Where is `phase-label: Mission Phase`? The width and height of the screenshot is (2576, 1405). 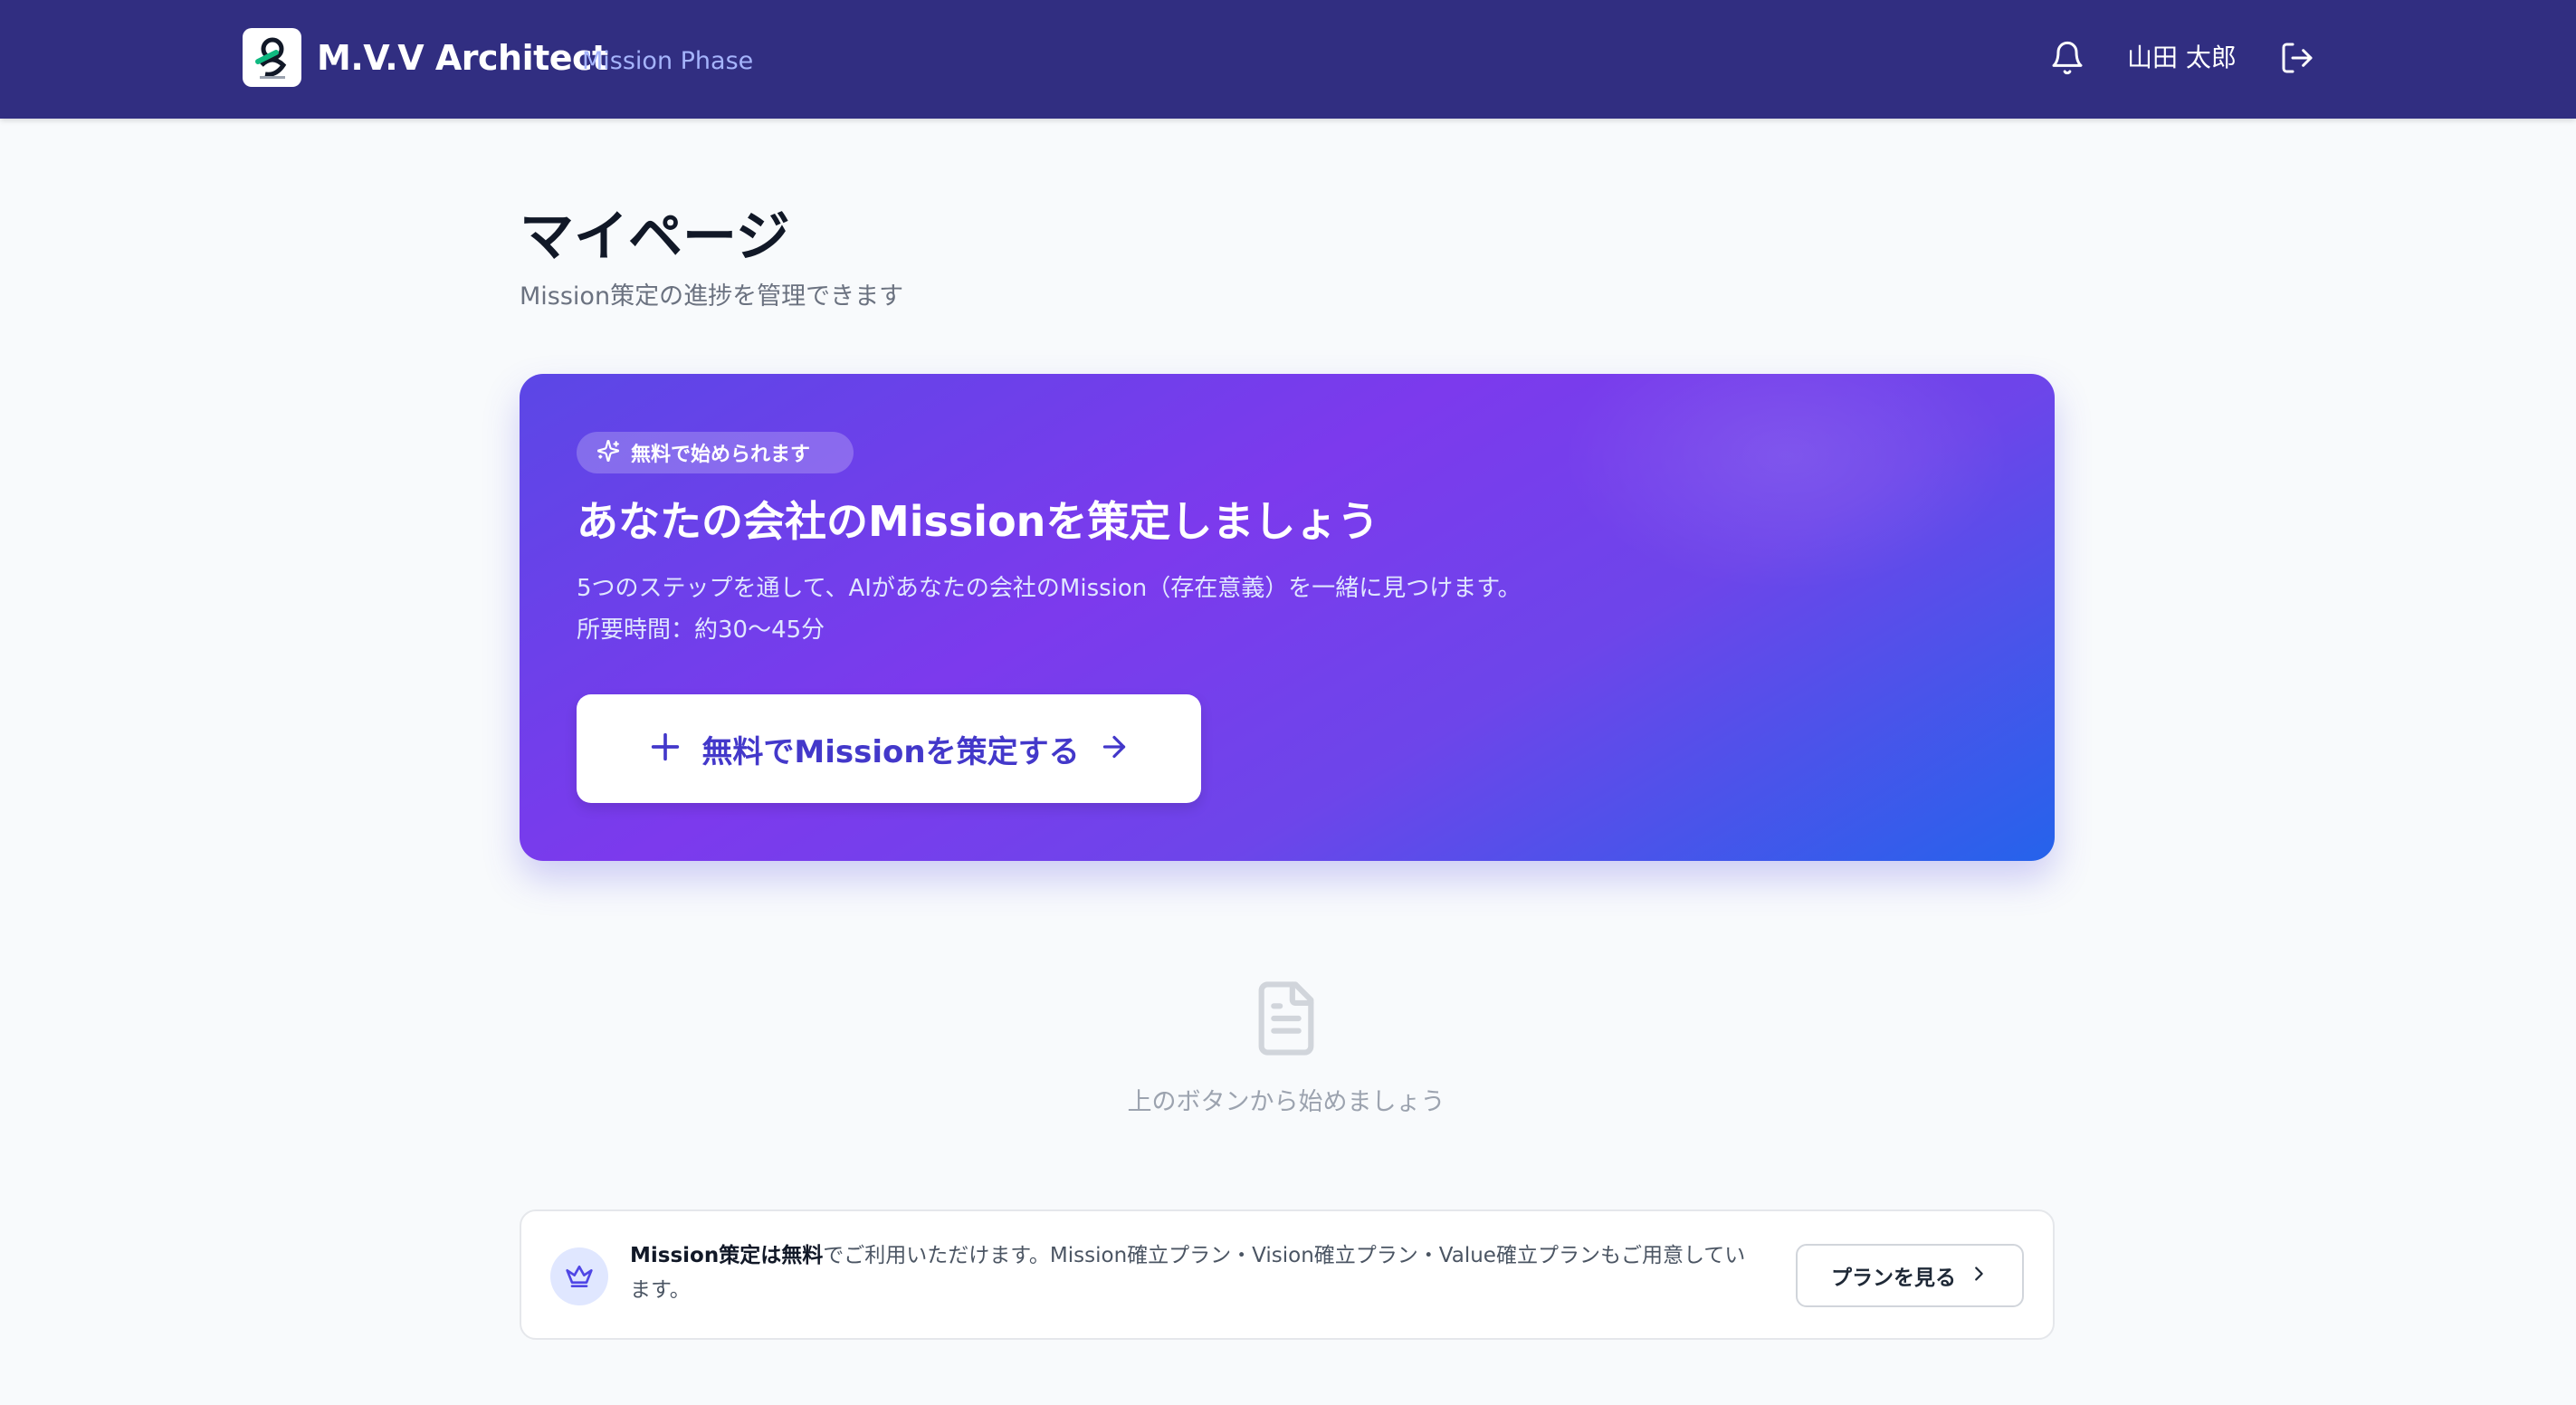 phase-label: Mission Phase is located at coordinates (668, 61).